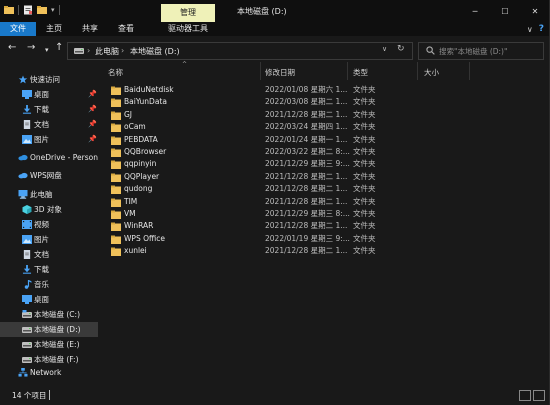 This screenshot has height=405, width=550. What do you see at coordinates (185, 64) in the screenshot?
I see `sort-ascending-icon: ^` at bounding box center [185, 64].